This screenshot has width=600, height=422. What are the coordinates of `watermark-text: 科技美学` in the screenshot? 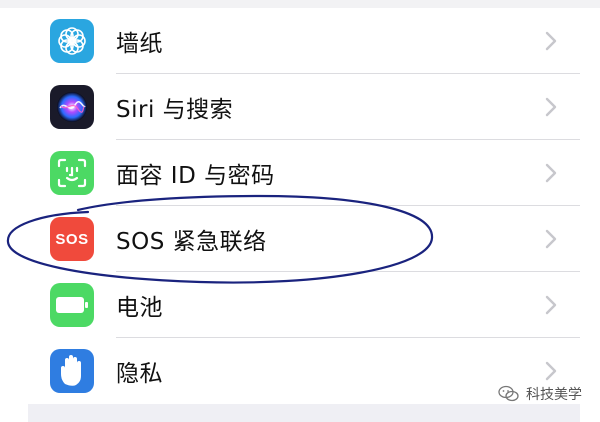 It's located at (554, 395).